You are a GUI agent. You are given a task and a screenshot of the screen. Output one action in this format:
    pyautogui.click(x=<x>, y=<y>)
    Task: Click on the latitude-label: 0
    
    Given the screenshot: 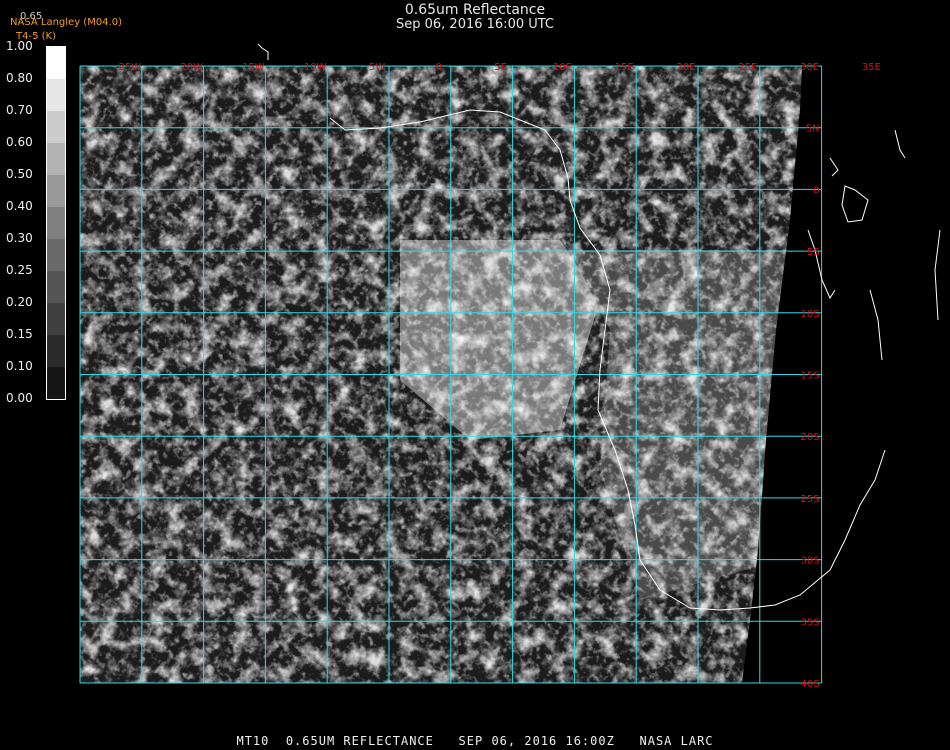 What is the action you would take?
    pyautogui.click(x=816, y=190)
    